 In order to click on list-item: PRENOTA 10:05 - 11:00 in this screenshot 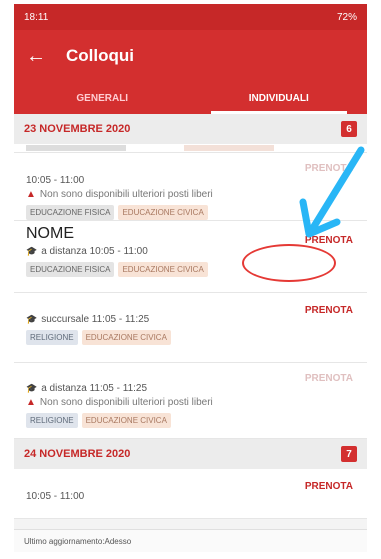, I will do `click(190, 494)`.